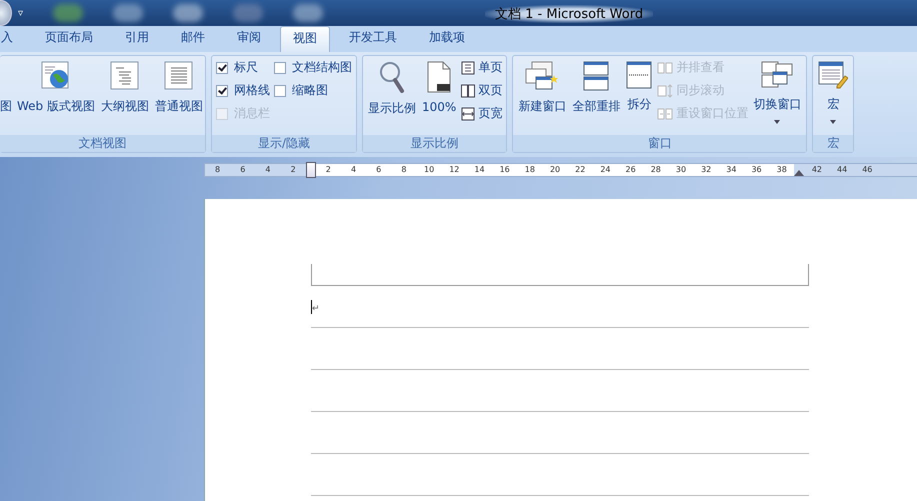  Describe the element at coordinates (631, 170) in the screenshot. I see `ruler-number: 26` at that location.